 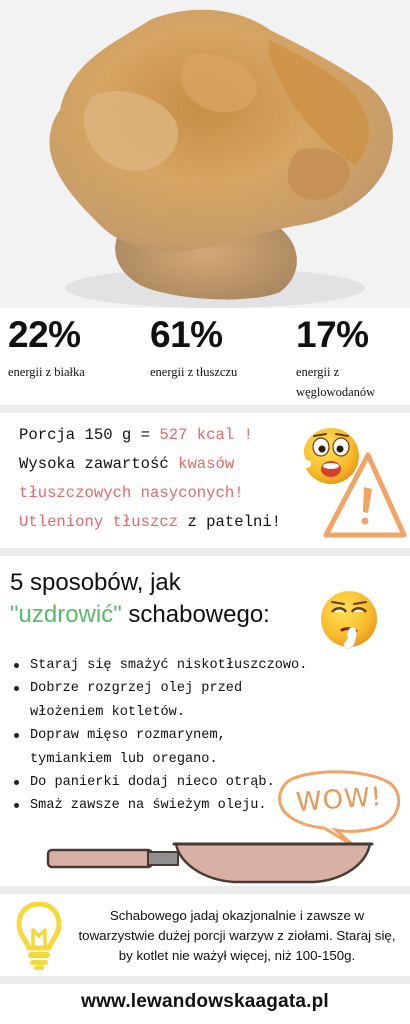 I want to click on warning-highlight: 527 kcal !, so click(x=206, y=435).